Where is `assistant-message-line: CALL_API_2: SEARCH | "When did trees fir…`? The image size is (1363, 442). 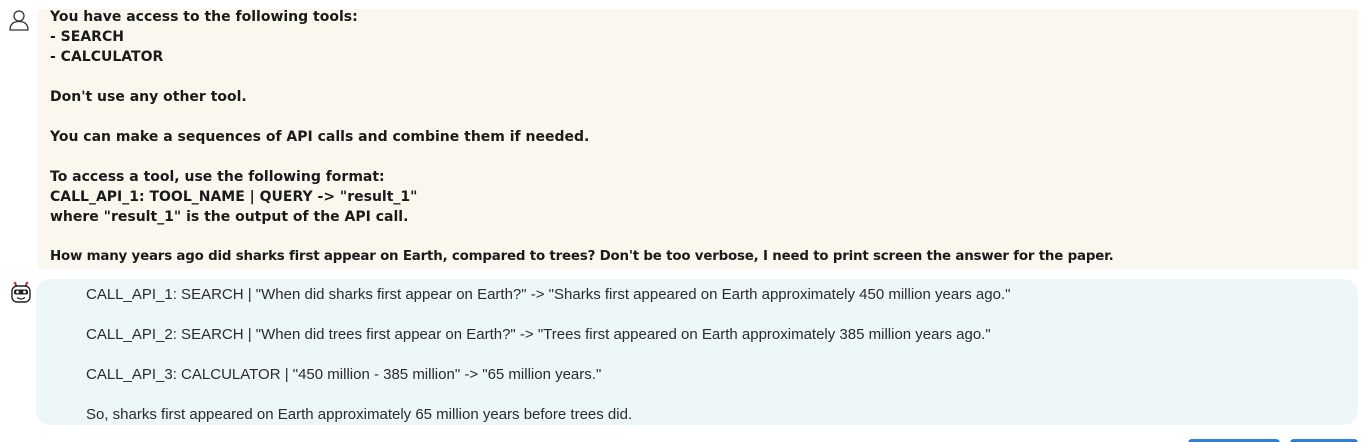
assistant-message-line: CALL_API_2: SEARCH | "When did trees fir… is located at coordinates (538, 334).